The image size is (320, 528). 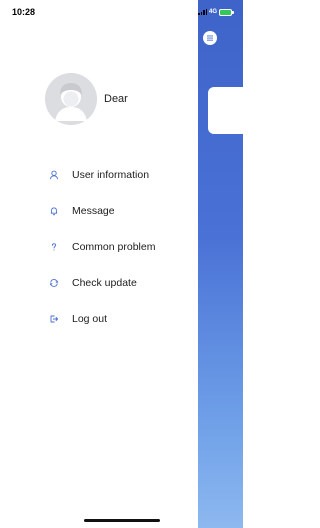 I want to click on menu-item-user-information: User information, so click(x=99, y=175).